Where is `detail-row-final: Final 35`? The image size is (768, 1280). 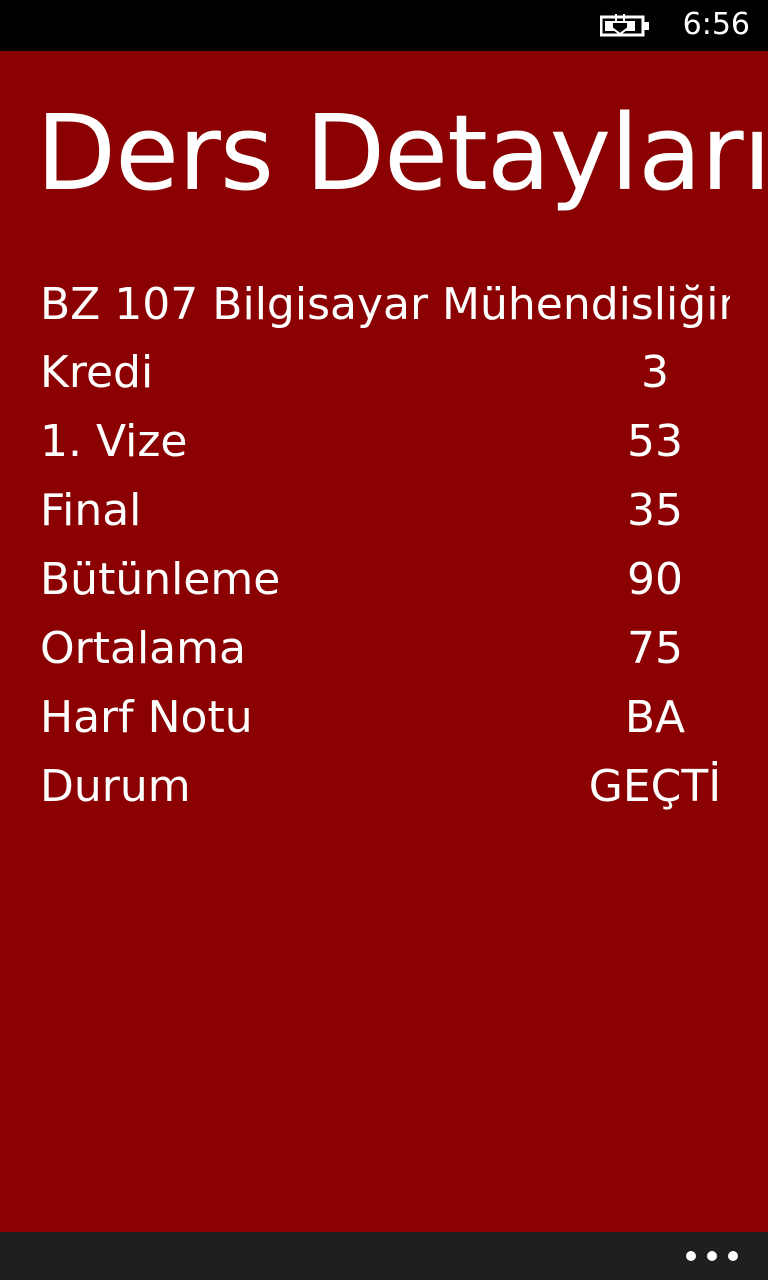
detail-row-final: Final 35 is located at coordinates (385, 517).